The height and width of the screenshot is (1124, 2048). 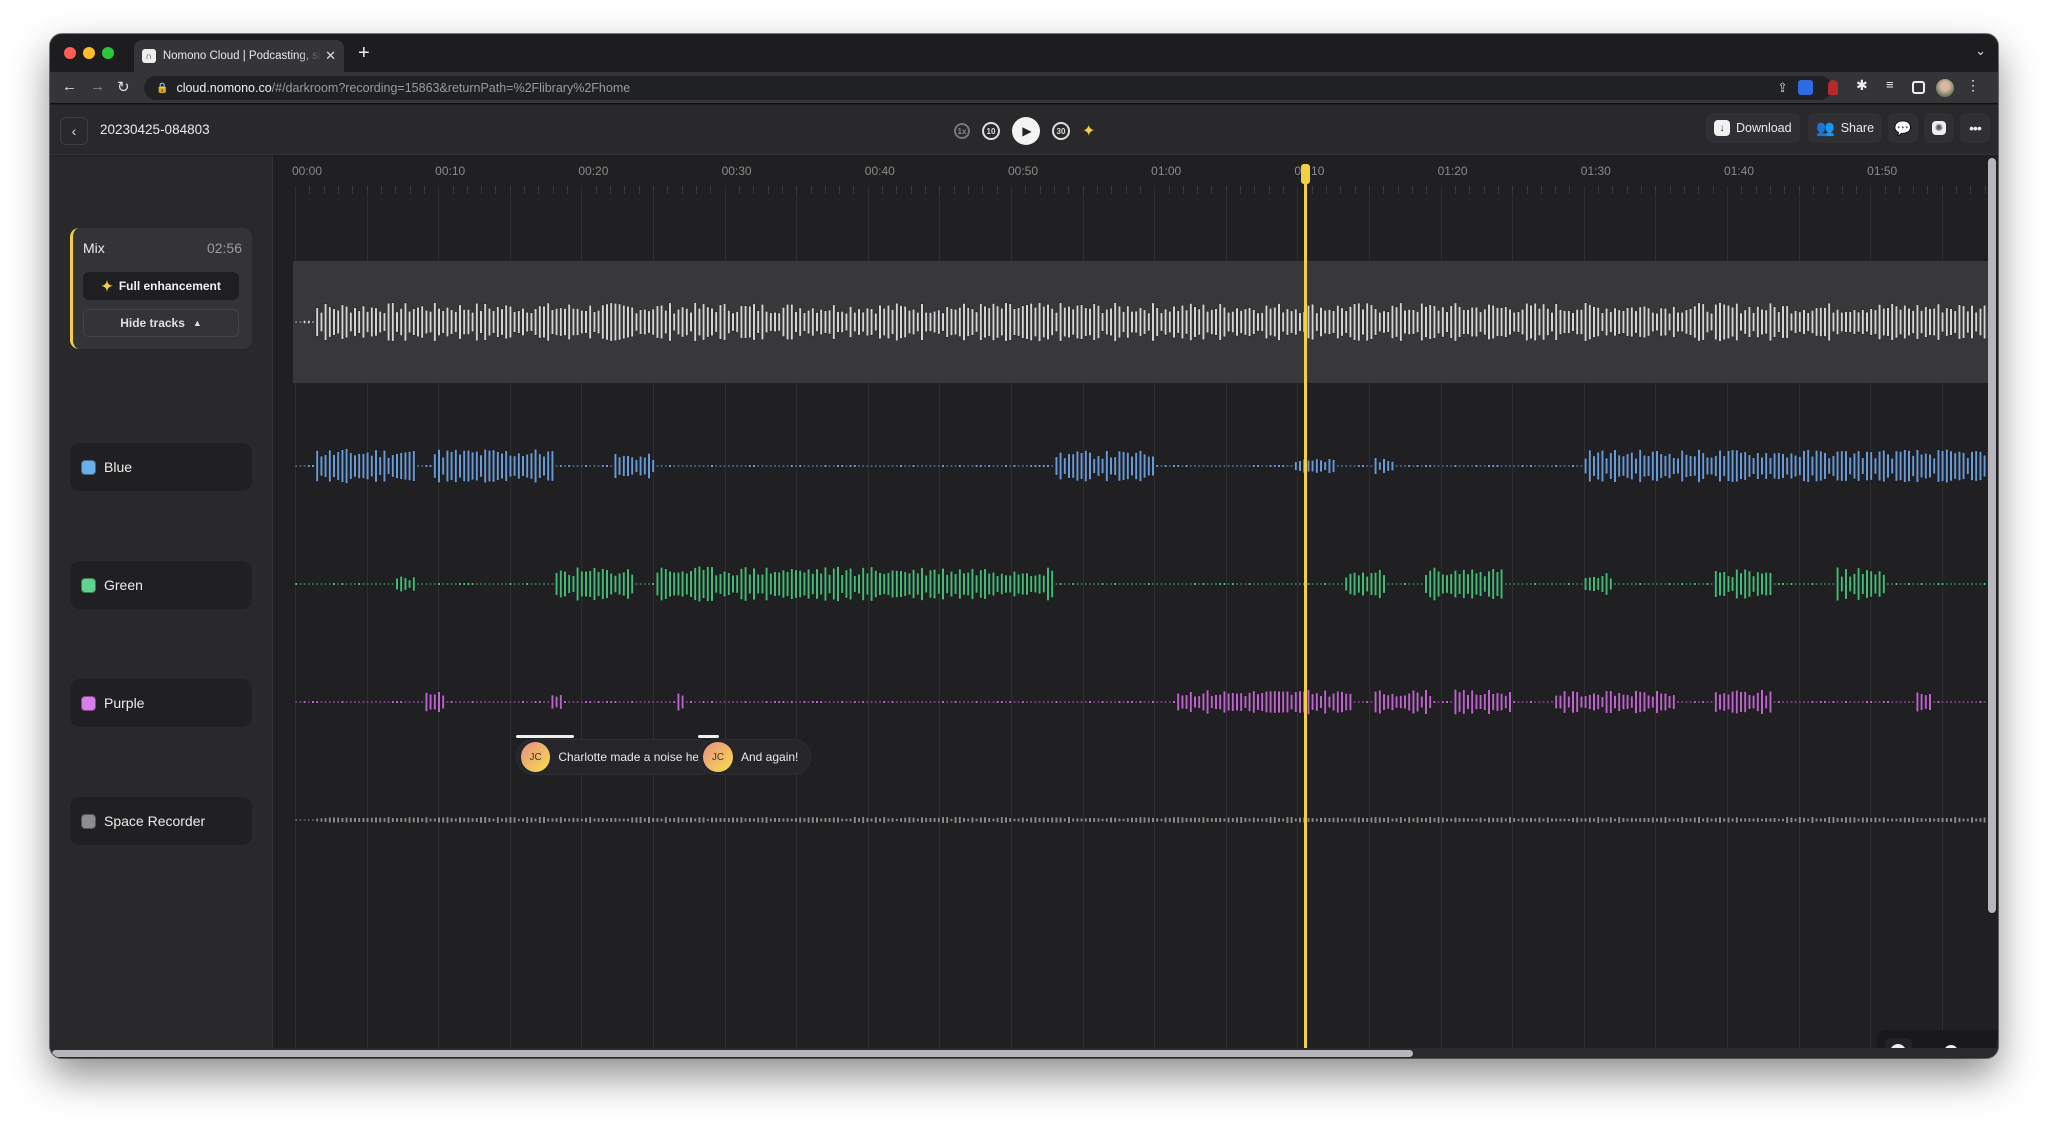 What do you see at coordinates (1945, 88) in the screenshot?
I see `profile-avatar` at bounding box center [1945, 88].